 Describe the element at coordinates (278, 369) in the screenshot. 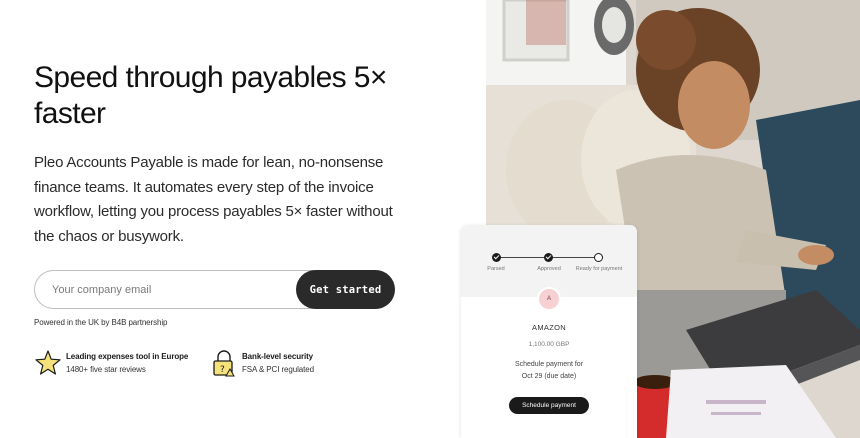

I see `badge-subtitle: FSA & PCI regulated` at that location.